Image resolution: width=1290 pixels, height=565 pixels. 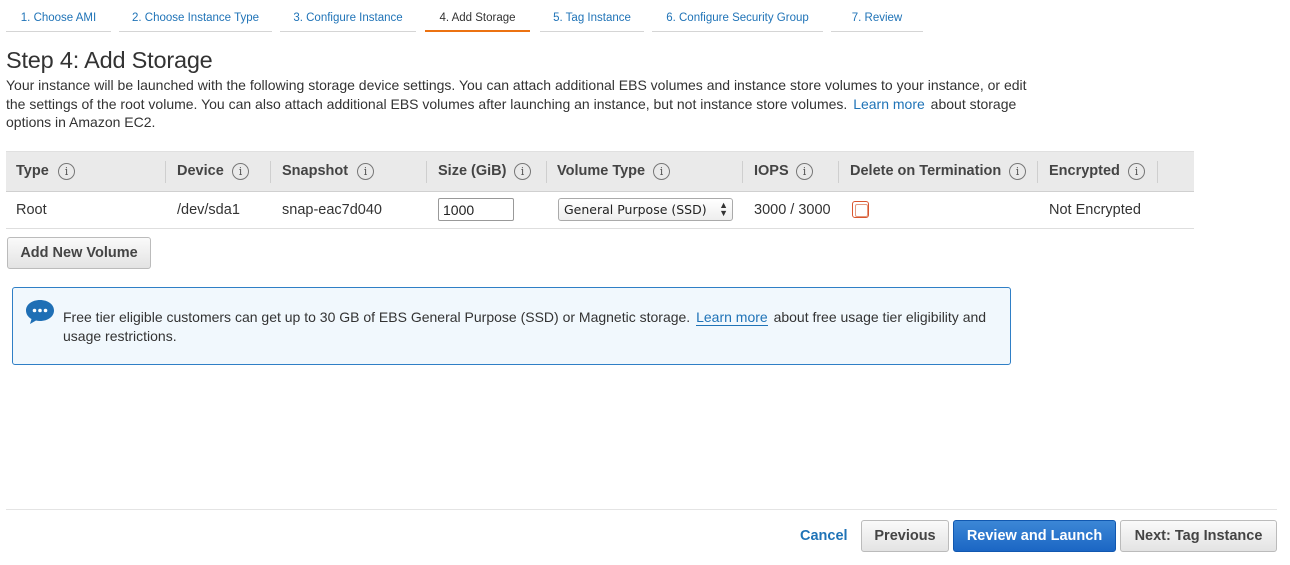 I want to click on volume-type-select: General Purpose (SSD) ▲ ▼, so click(x=645, y=209).